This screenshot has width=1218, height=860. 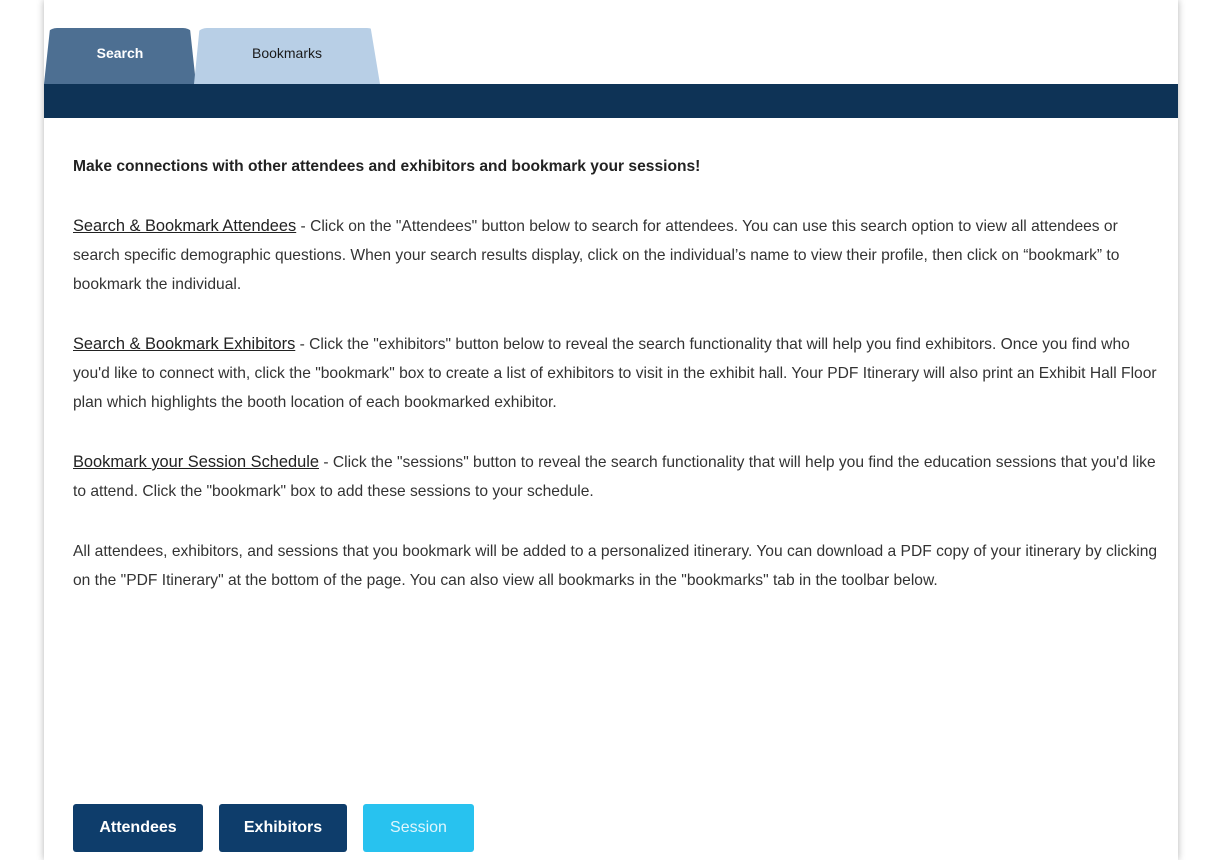 I want to click on tab-bookmarks: Bookmarks, so click(x=287, y=56).